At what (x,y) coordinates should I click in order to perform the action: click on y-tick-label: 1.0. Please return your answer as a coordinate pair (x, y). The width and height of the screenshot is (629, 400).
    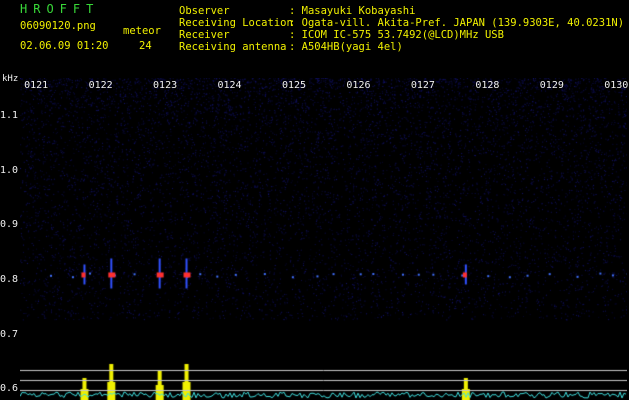
    Looking at the image, I should click on (9, 170).